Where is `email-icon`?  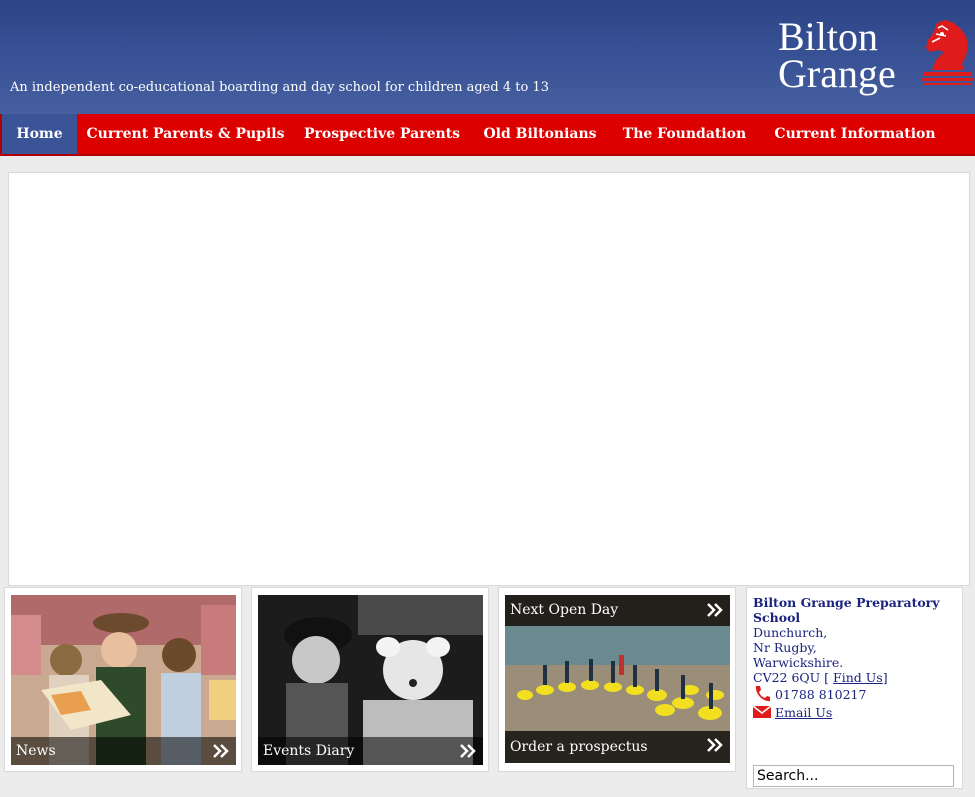 email-icon is located at coordinates (762, 711).